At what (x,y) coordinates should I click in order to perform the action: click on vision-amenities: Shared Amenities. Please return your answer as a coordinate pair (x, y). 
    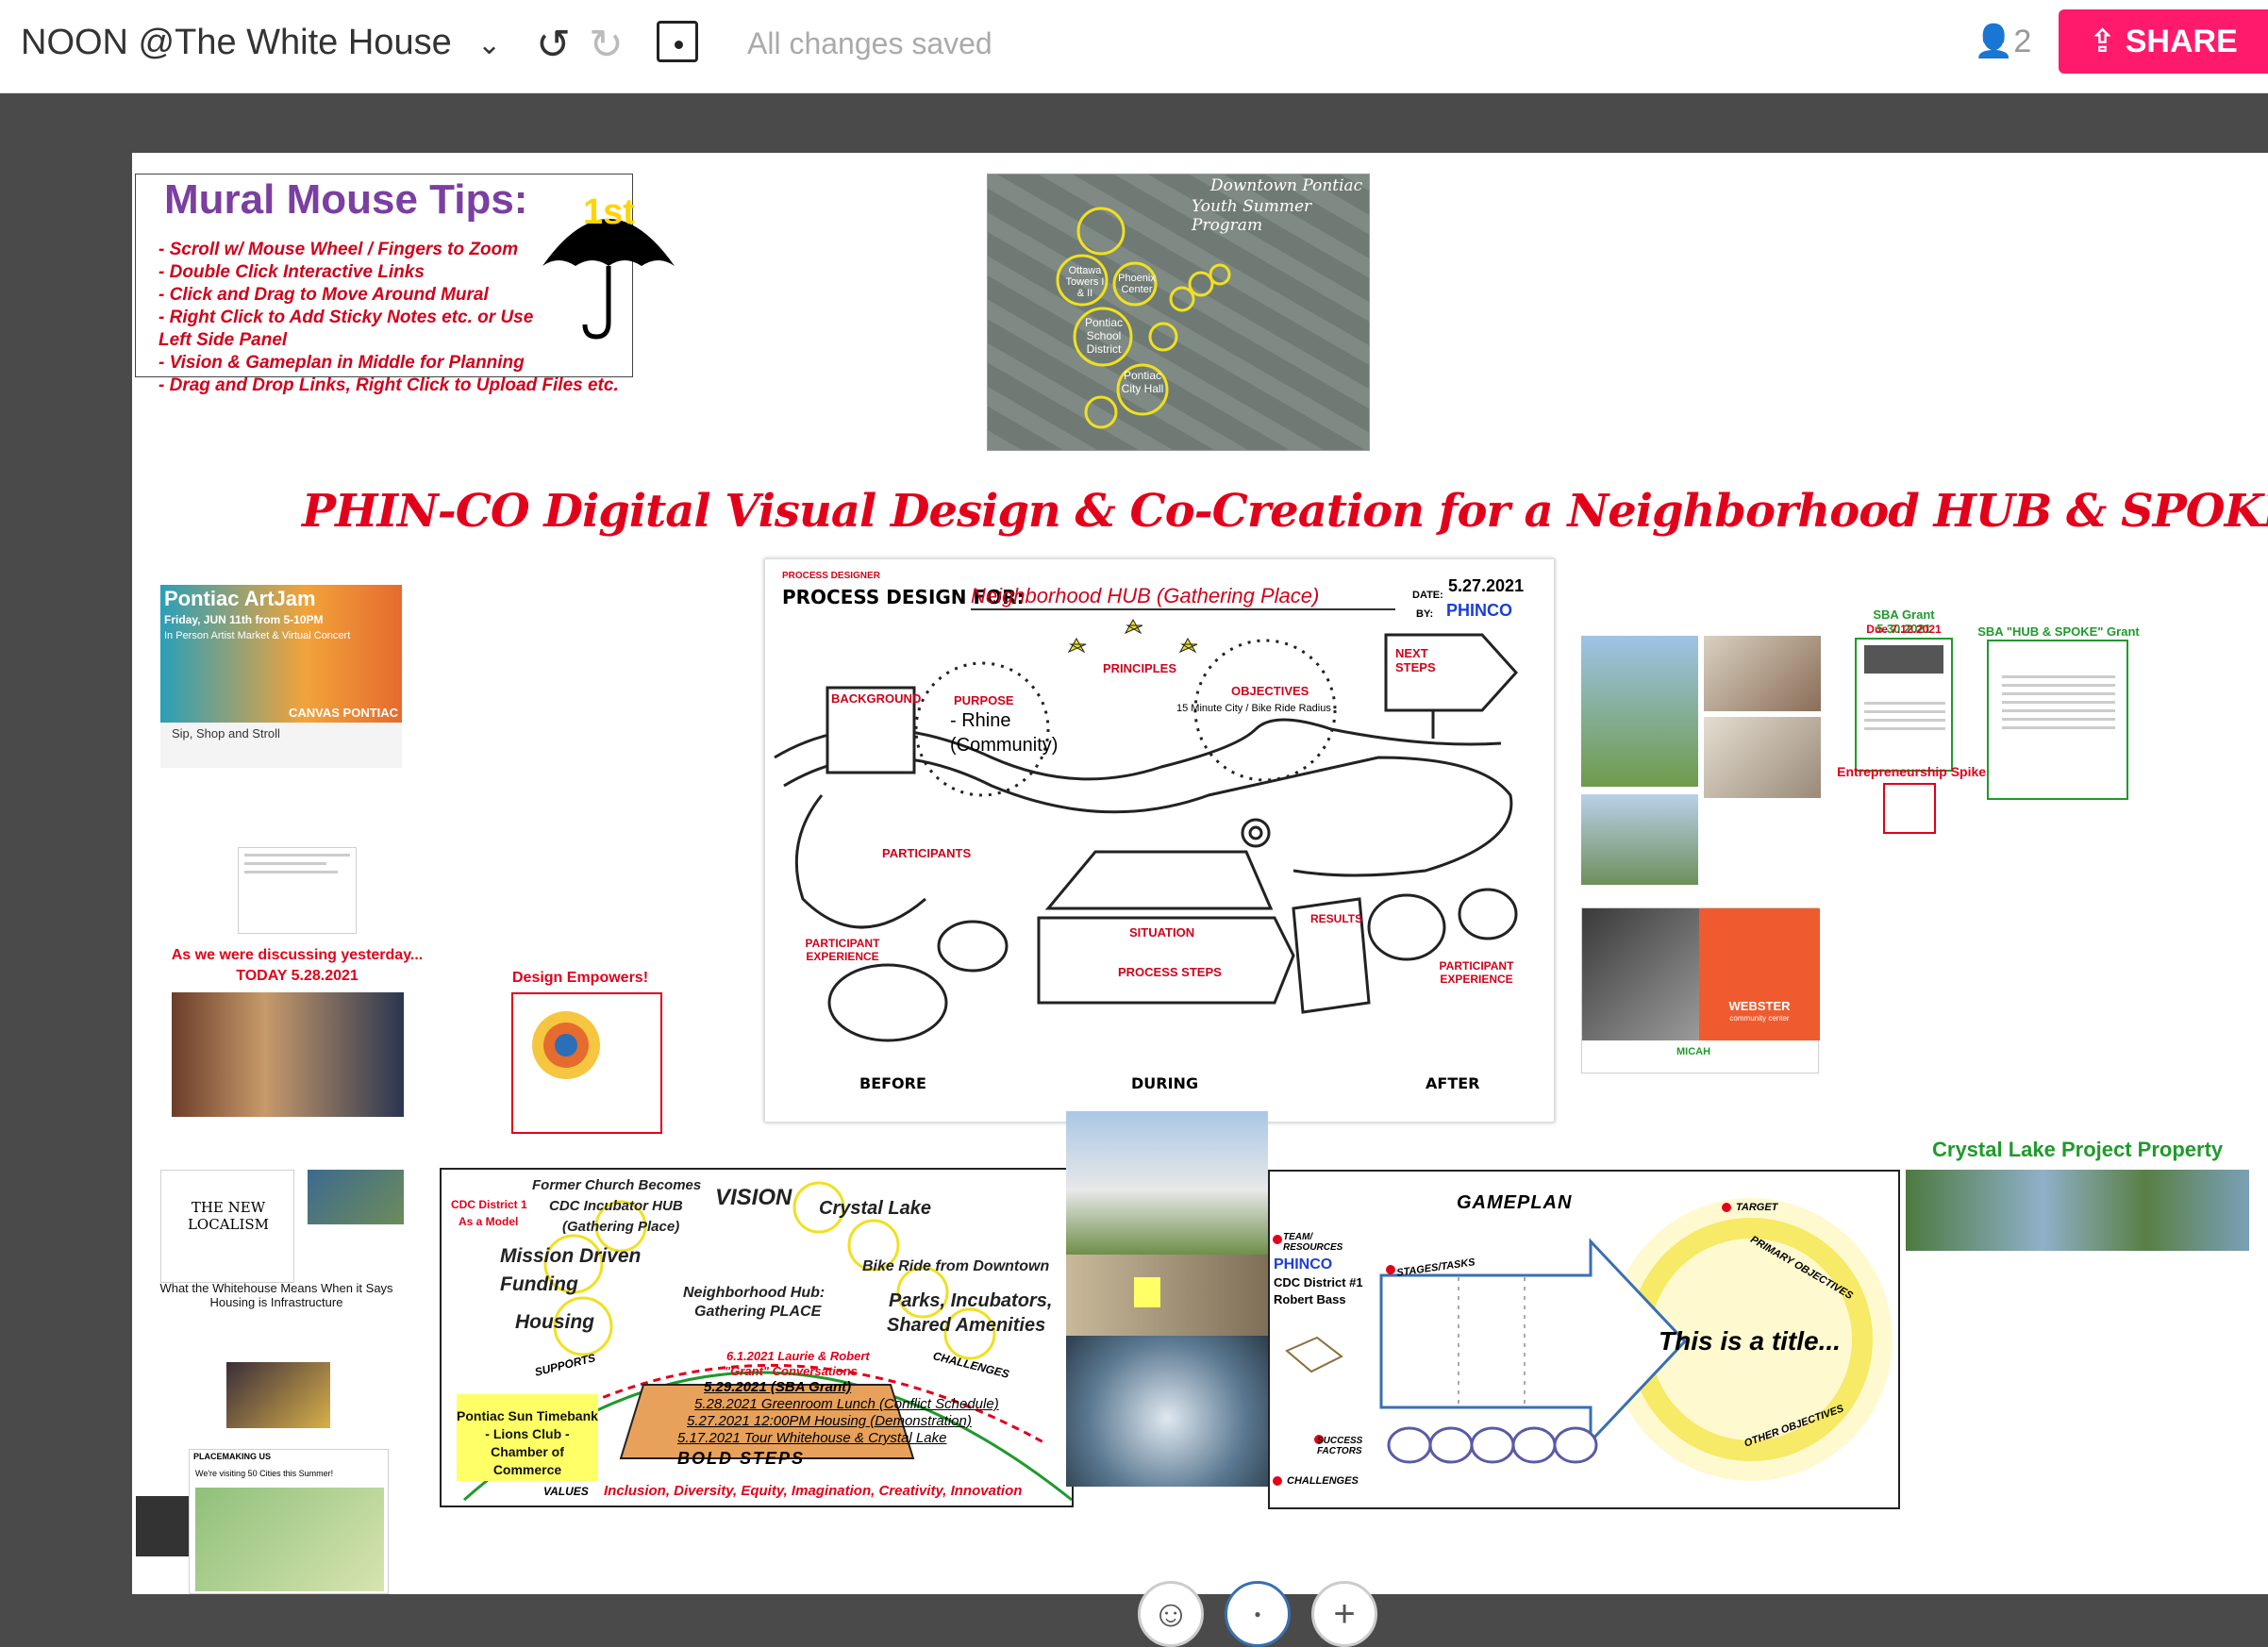
    Looking at the image, I should click on (967, 1325).